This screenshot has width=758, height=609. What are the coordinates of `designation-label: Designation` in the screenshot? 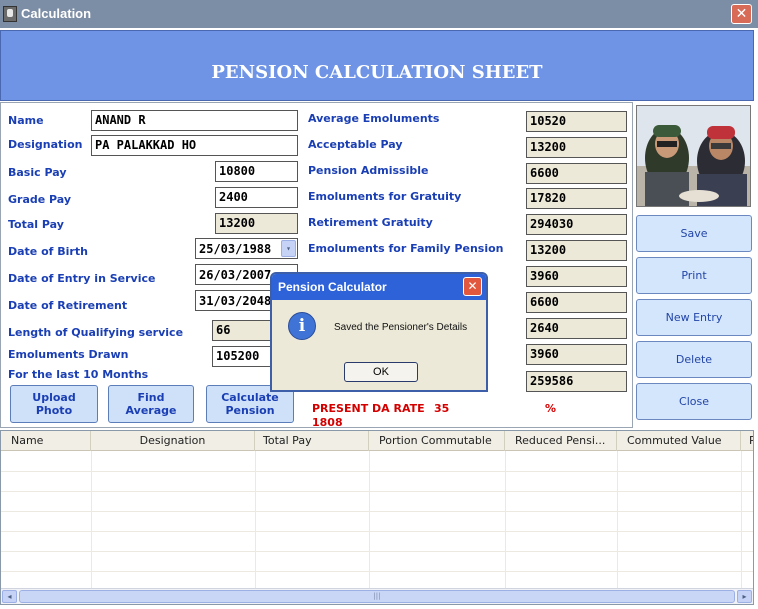 It's located at (45, 144).